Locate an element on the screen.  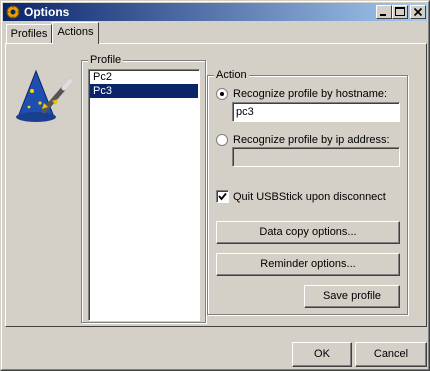
quit-checkbox is located at coordinates (222, 196).